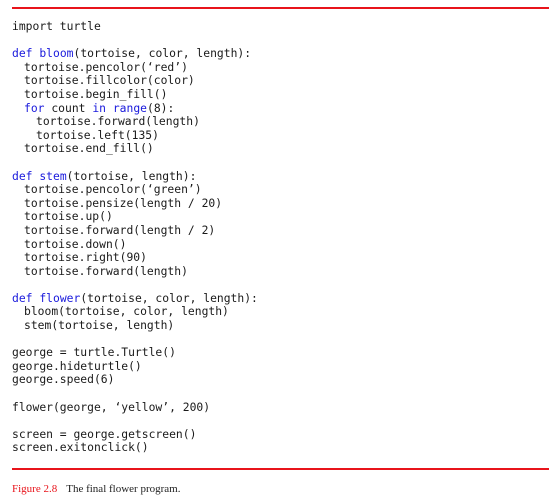 The height and width of the screenshot is (502, 560). Describe the element at coordinates (131, 175) in the screenshot. I see `code-text: (tortoise, length):` at that location.